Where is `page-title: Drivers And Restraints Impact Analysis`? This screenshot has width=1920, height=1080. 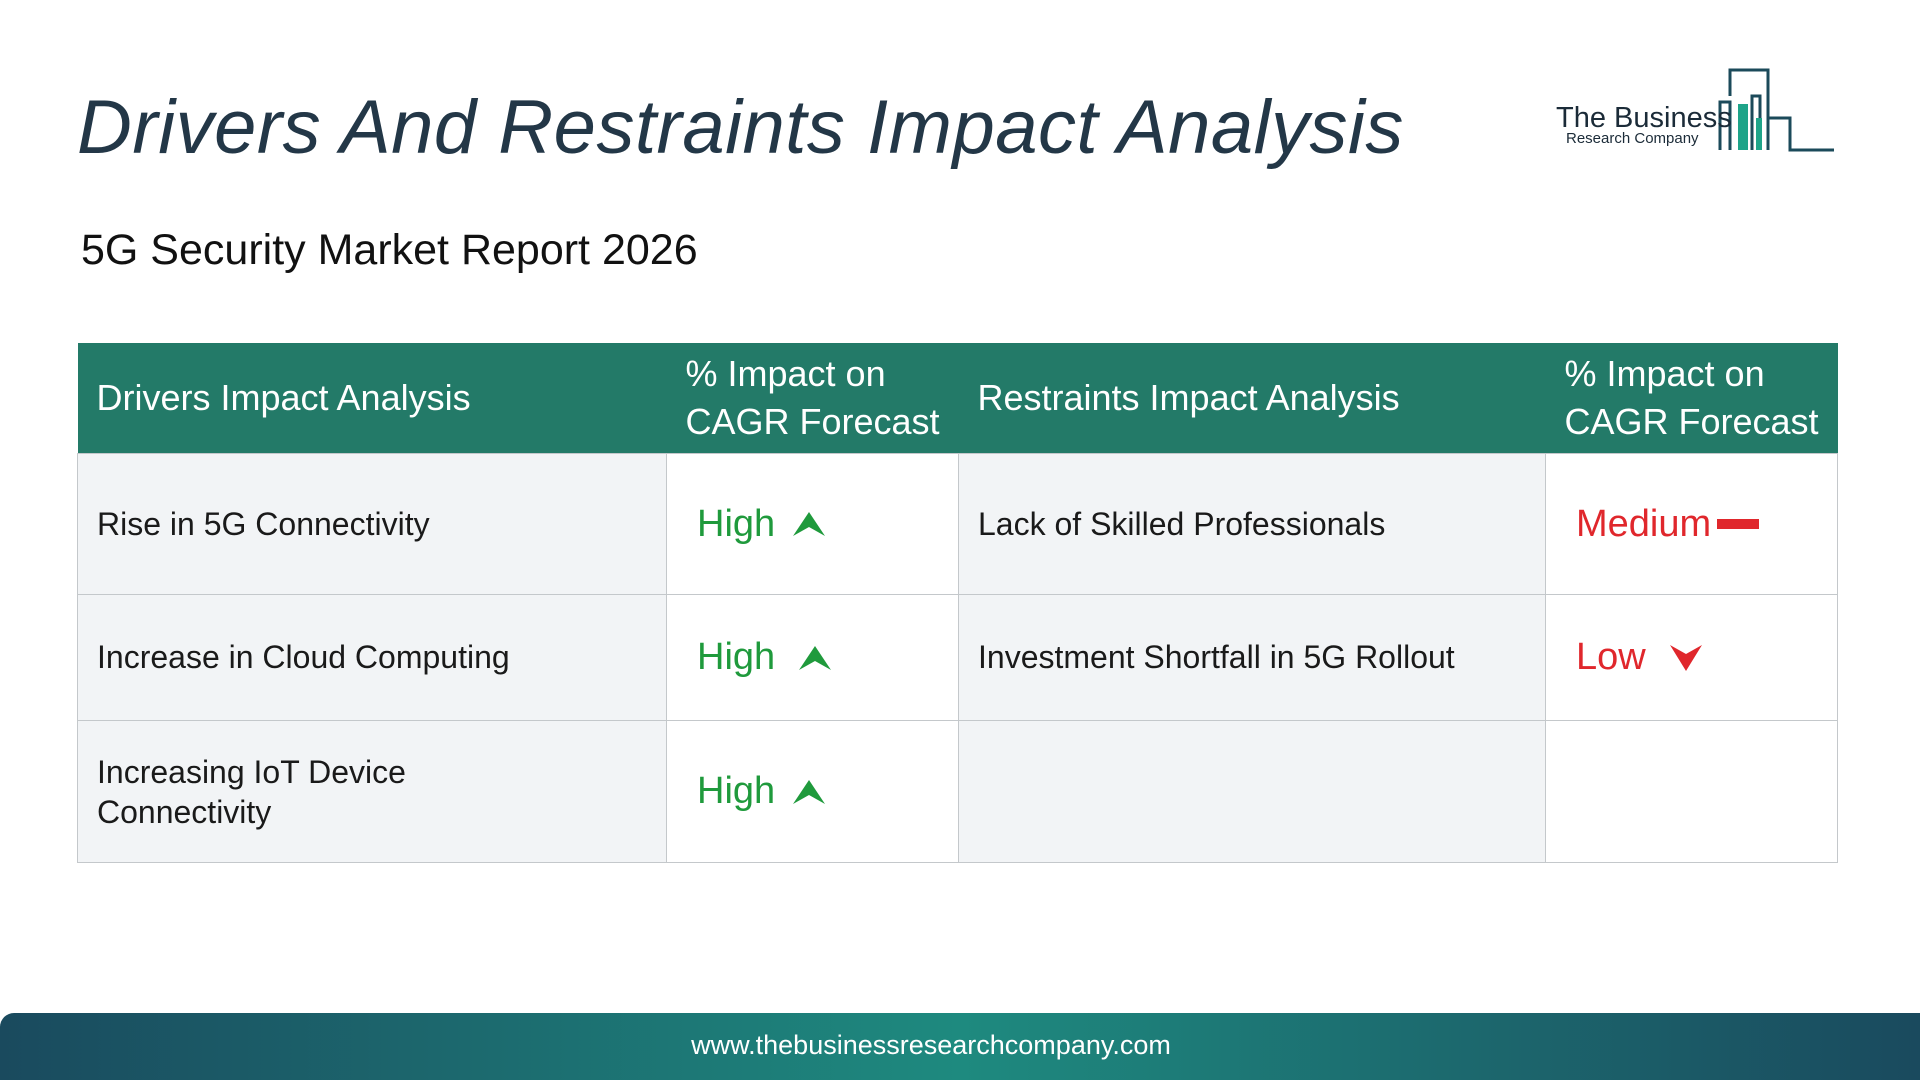
page-title: Drivers And Restraints Impact Analysis is located at coordinates (740, 127).